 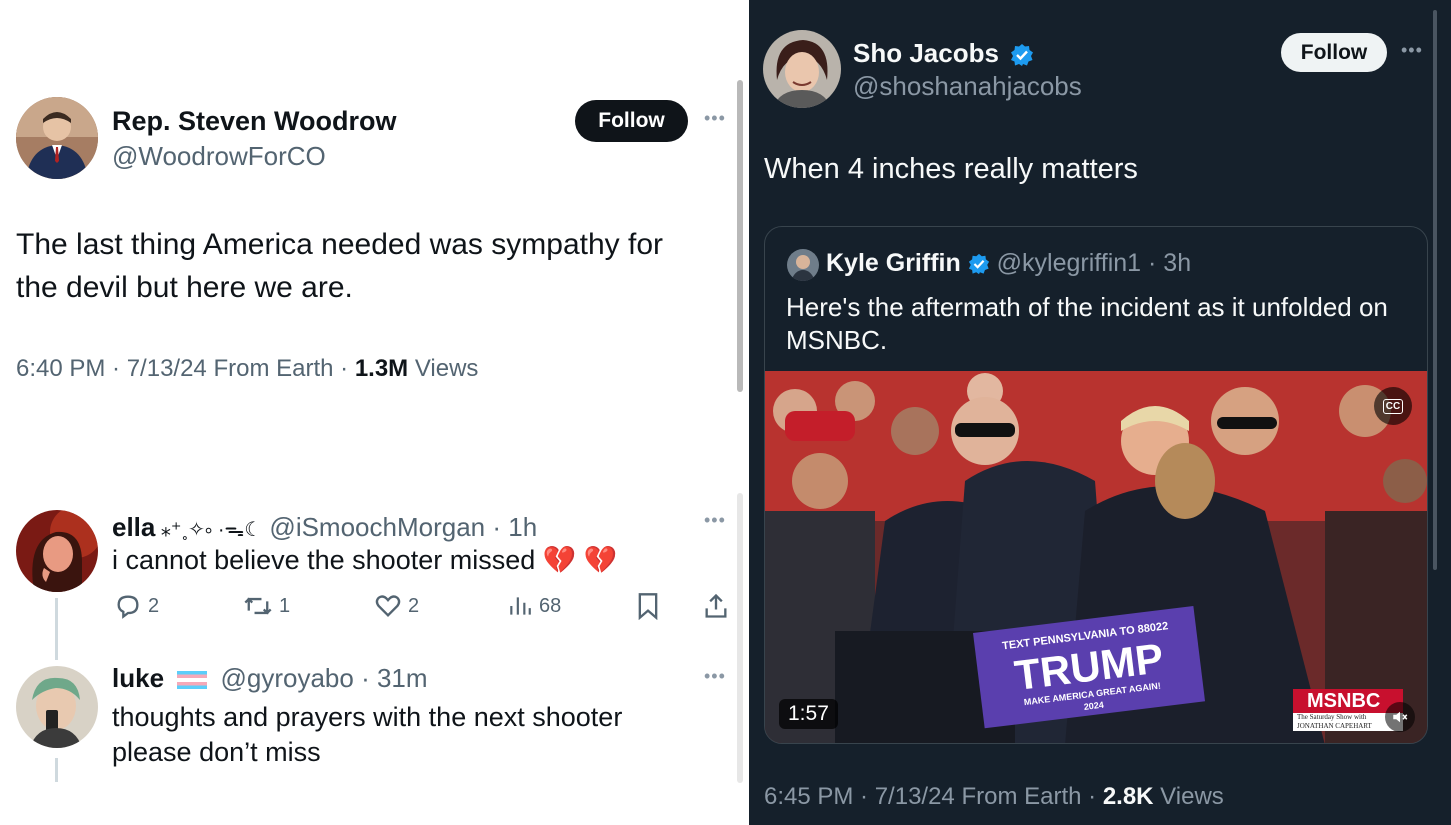 I want to click on trans-flag-icon, so click(x=192, y=680).